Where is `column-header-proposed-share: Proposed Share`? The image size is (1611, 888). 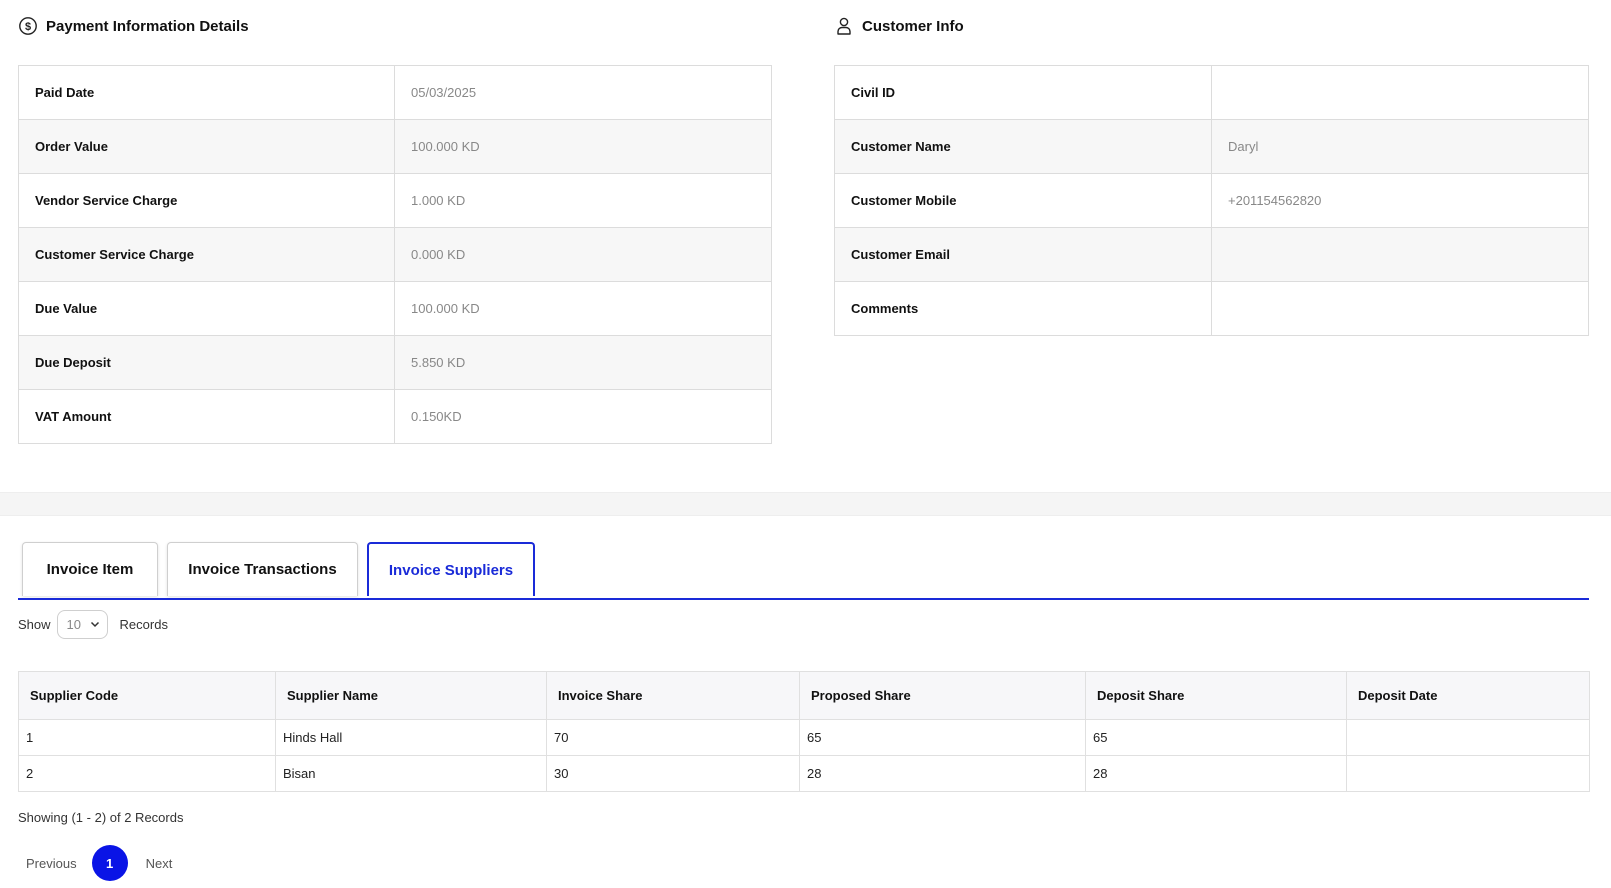
column-header-proposed-share: Proposed Share is located at coordinates (942, 695).